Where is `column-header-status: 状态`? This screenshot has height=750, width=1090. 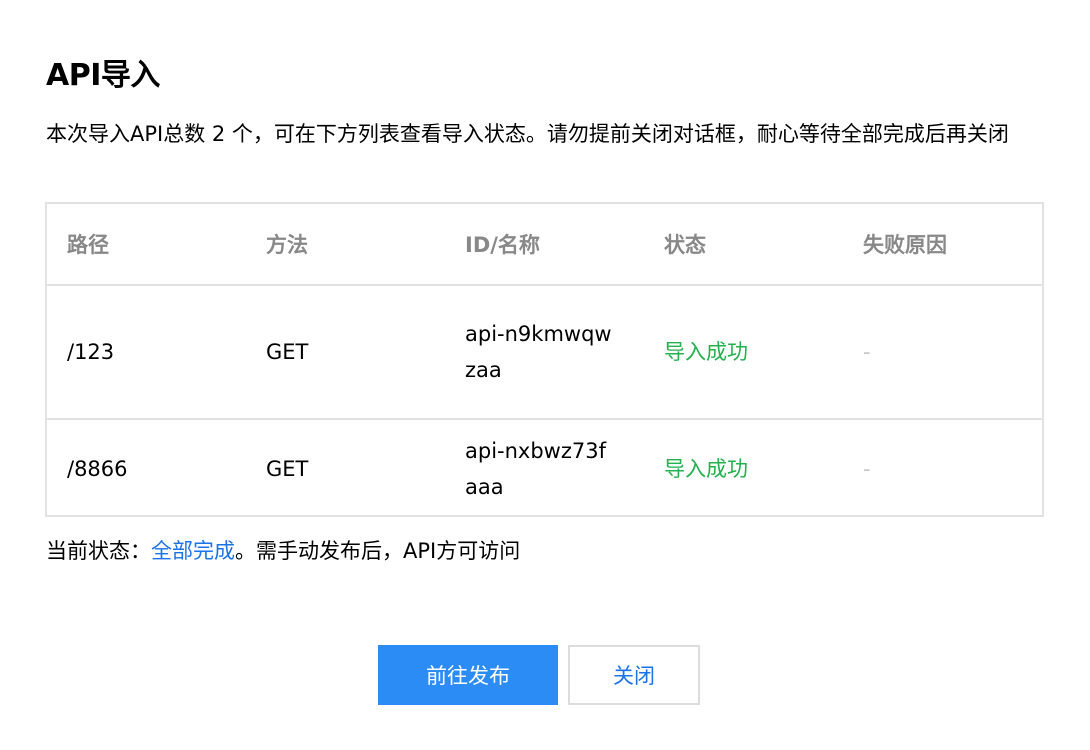 column-header-status: 状态 is located at coordinates (743, 245).